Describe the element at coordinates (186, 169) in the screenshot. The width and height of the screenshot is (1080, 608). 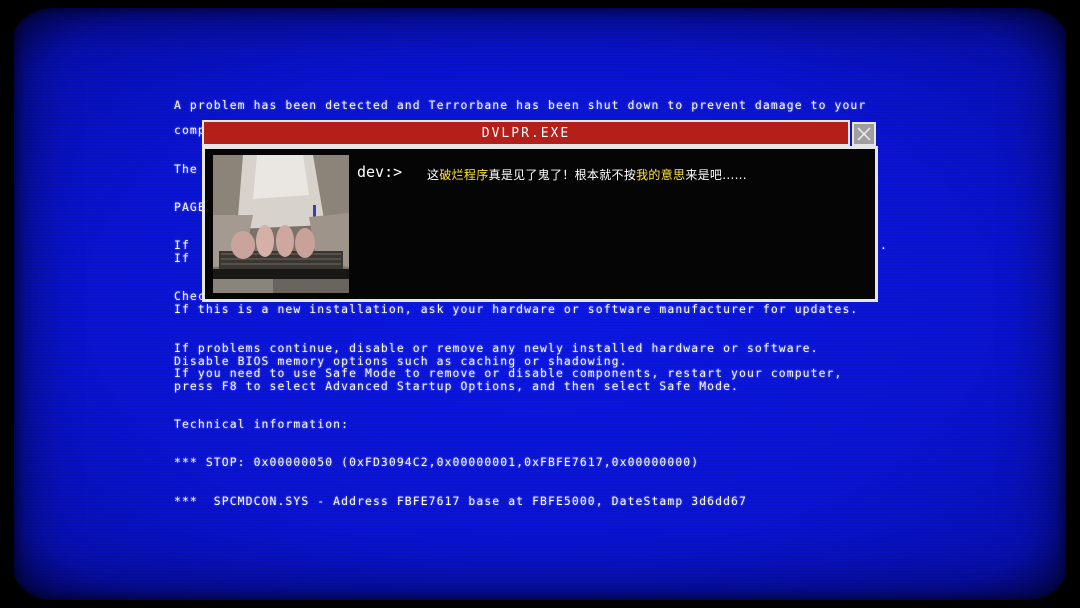
I see `bsod-line-3: The` at that location.